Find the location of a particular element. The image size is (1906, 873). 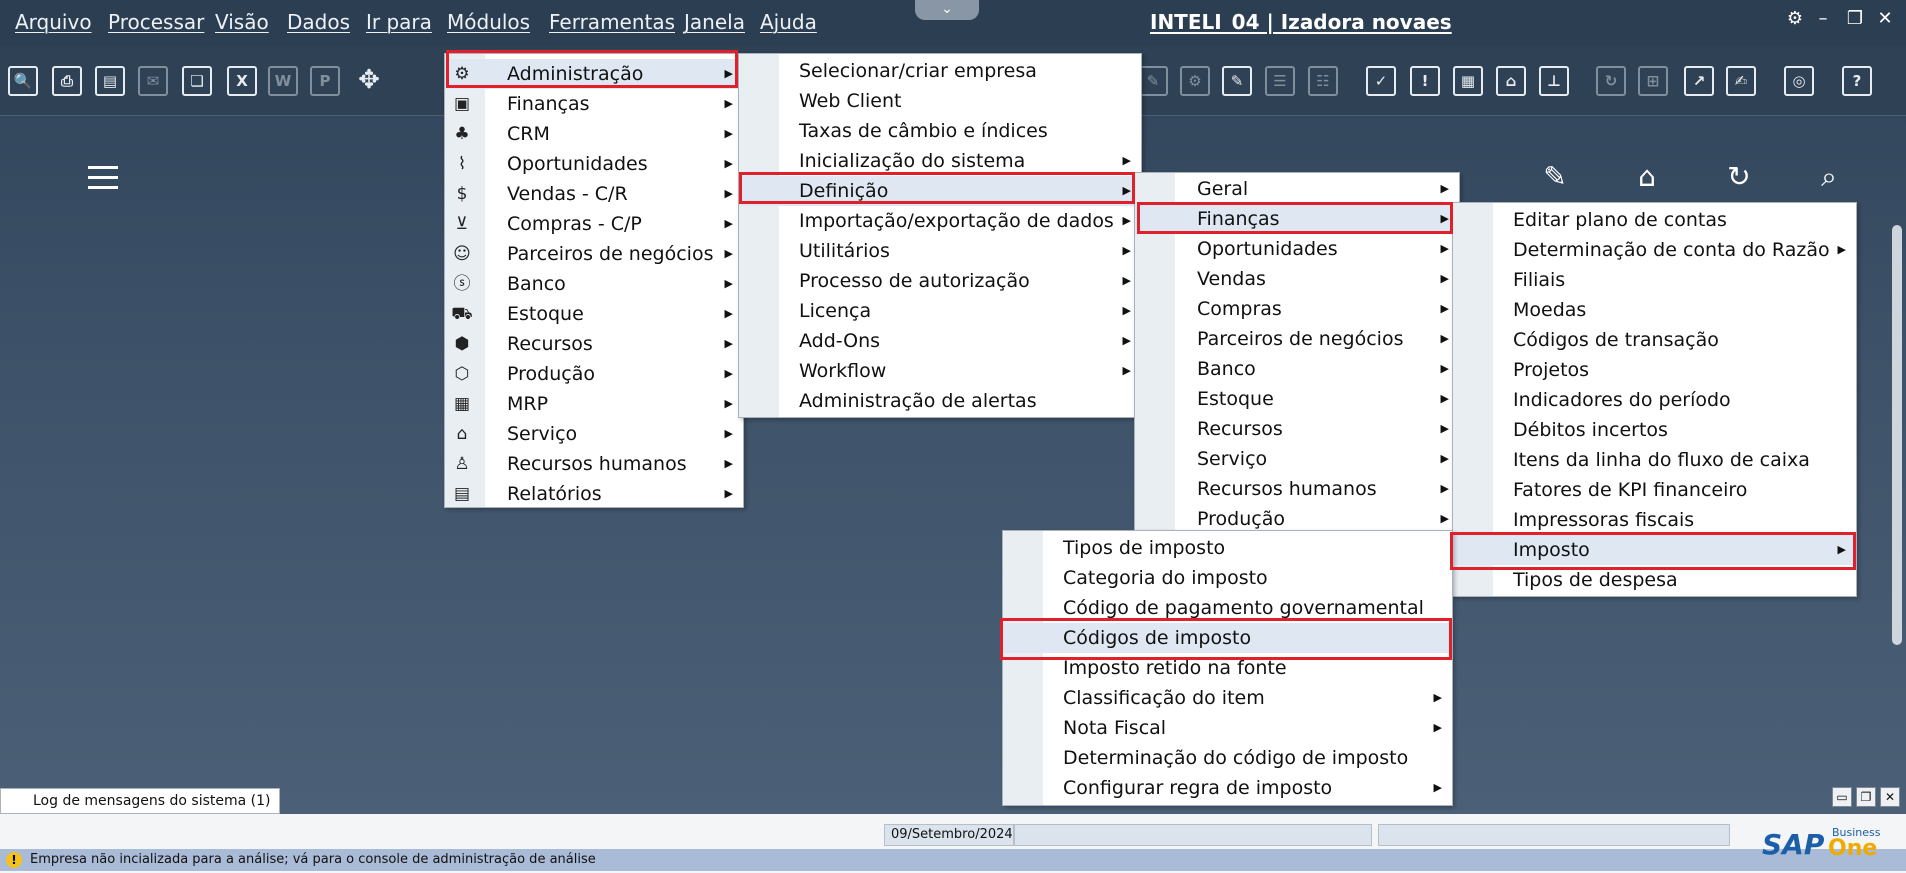

definicao-item-compras: Compras ▶ is located at coordinates (1297, 309).